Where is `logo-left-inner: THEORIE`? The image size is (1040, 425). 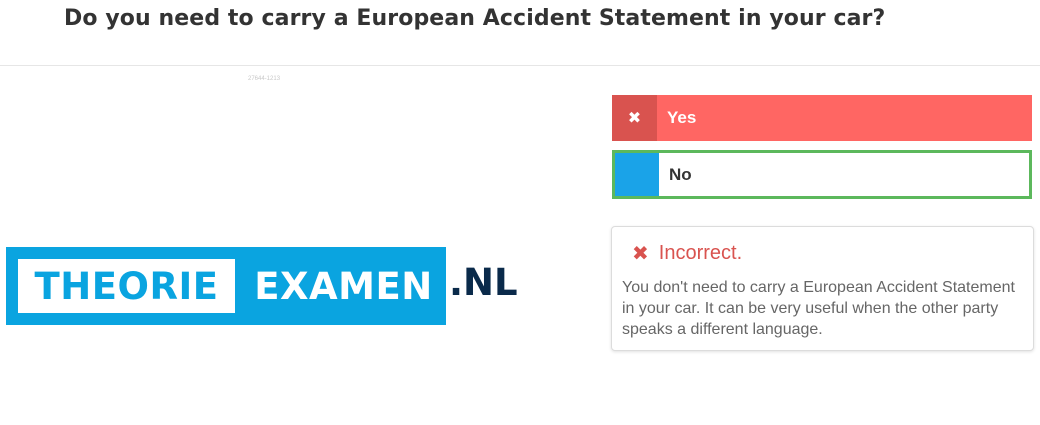
logo-left-inner: THEORIE is located at coordinates (126, 286).